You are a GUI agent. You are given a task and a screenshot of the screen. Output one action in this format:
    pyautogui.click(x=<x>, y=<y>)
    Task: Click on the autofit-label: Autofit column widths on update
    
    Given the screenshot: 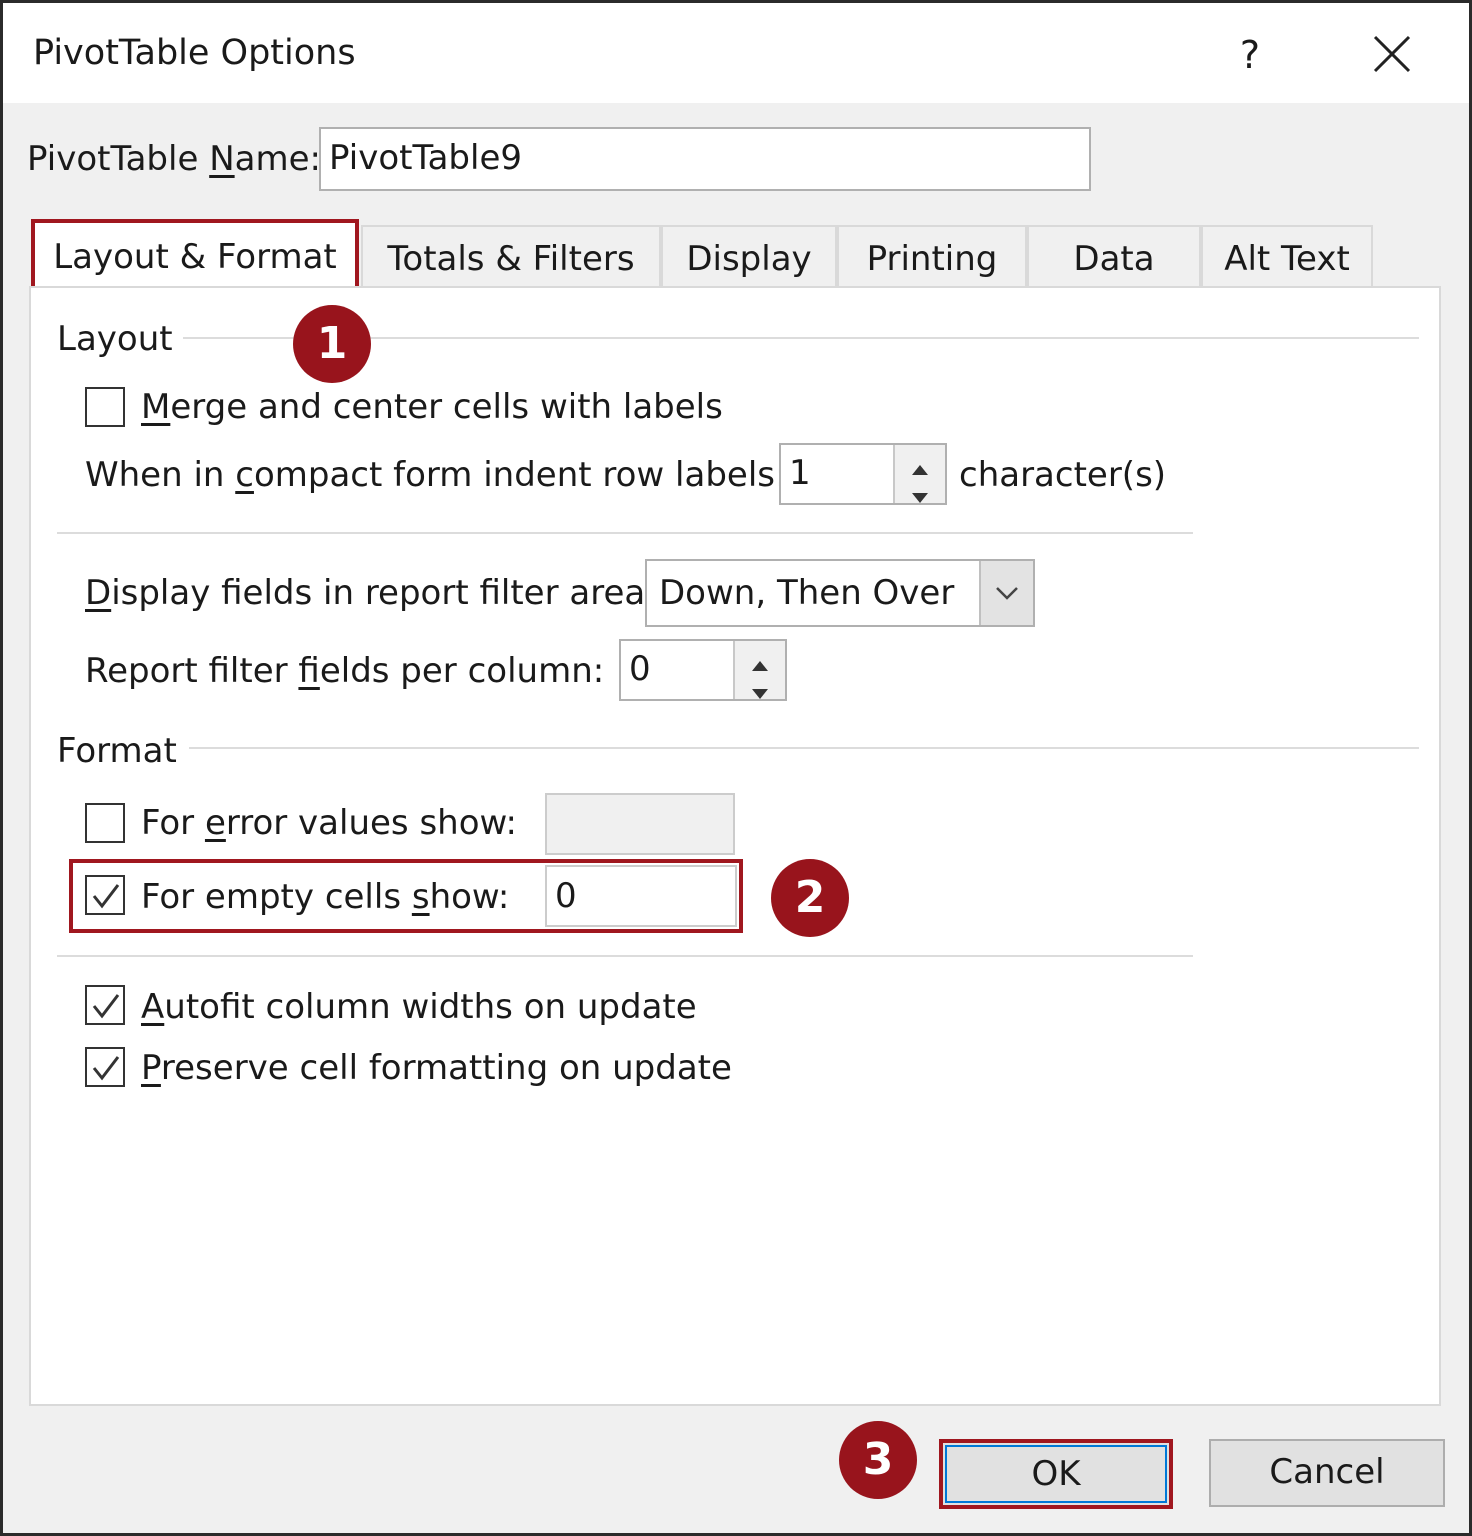 What is the action you would take?
    pyautogui.click(x=419, y=1007)
    